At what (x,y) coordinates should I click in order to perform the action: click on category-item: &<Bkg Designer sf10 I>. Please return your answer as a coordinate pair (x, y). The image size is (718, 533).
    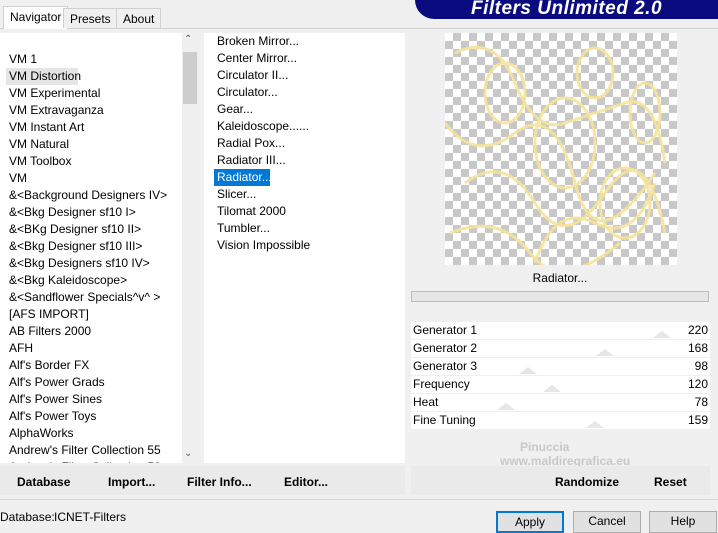
    Looking at the image, I should click on (102, 212).